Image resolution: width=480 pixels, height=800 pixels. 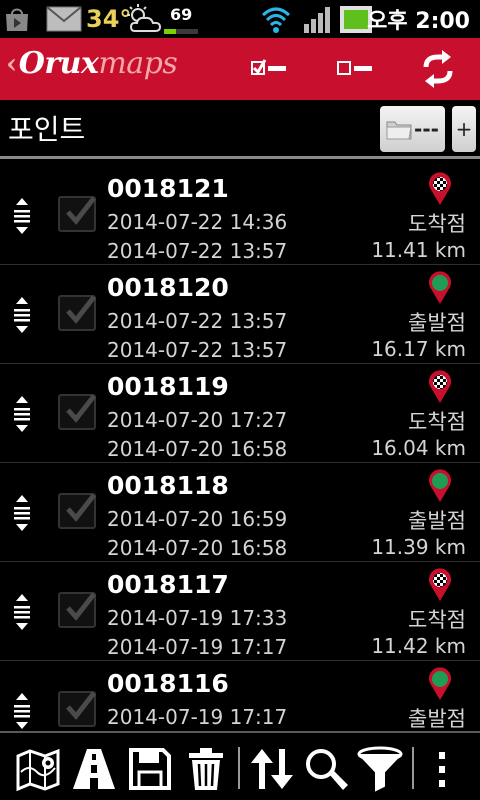 What do you see at coordinates (58, 63) in the screenshot?
I see `logo-orux: Orux` at bounding box center [58, 63].